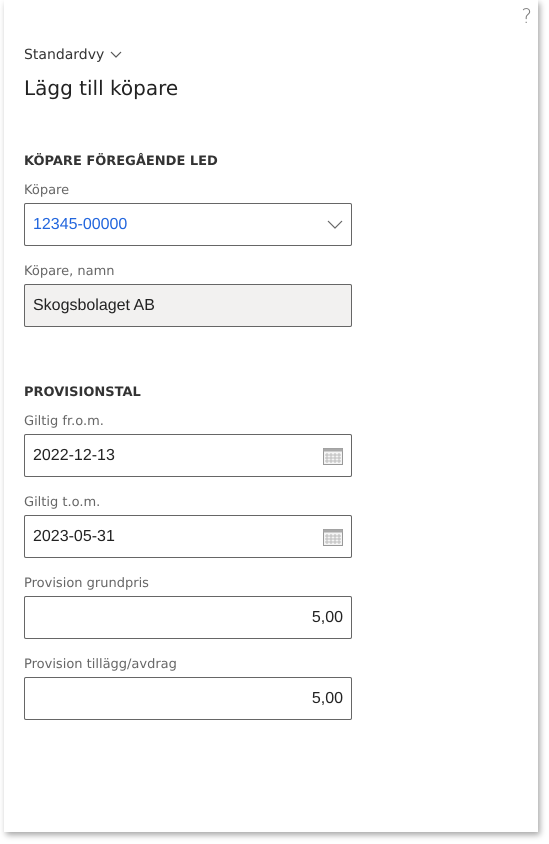 The width and height of the screenshot is (549, 844). Describe the element at coordinates (101, 88) in the screenshot. I see `dialog-title: Lägg till köpare` at that location.